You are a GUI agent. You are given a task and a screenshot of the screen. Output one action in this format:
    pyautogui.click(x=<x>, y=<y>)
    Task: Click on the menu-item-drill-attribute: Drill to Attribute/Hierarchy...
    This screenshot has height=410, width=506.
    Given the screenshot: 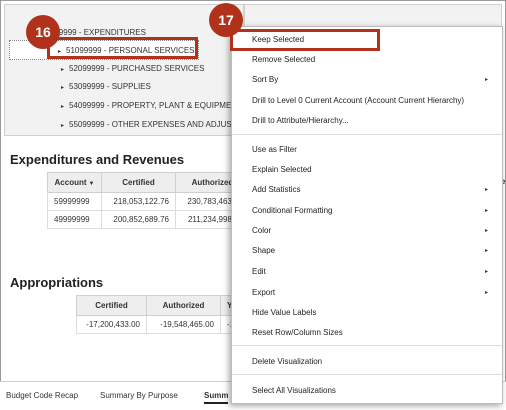 What is the action you would take?
    pyautogui.click(x=367, y=121)
    